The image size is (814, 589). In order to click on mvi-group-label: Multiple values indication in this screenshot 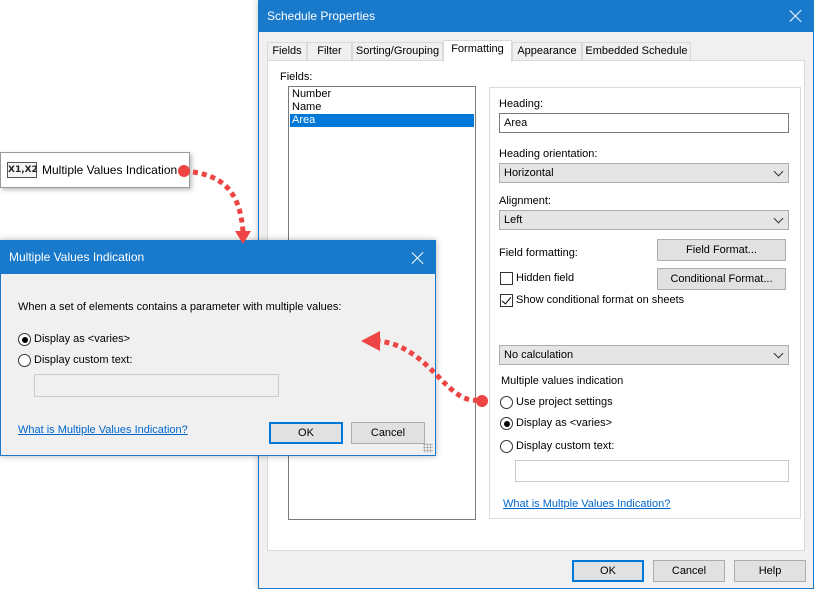, I will do `click(562, 381)`.